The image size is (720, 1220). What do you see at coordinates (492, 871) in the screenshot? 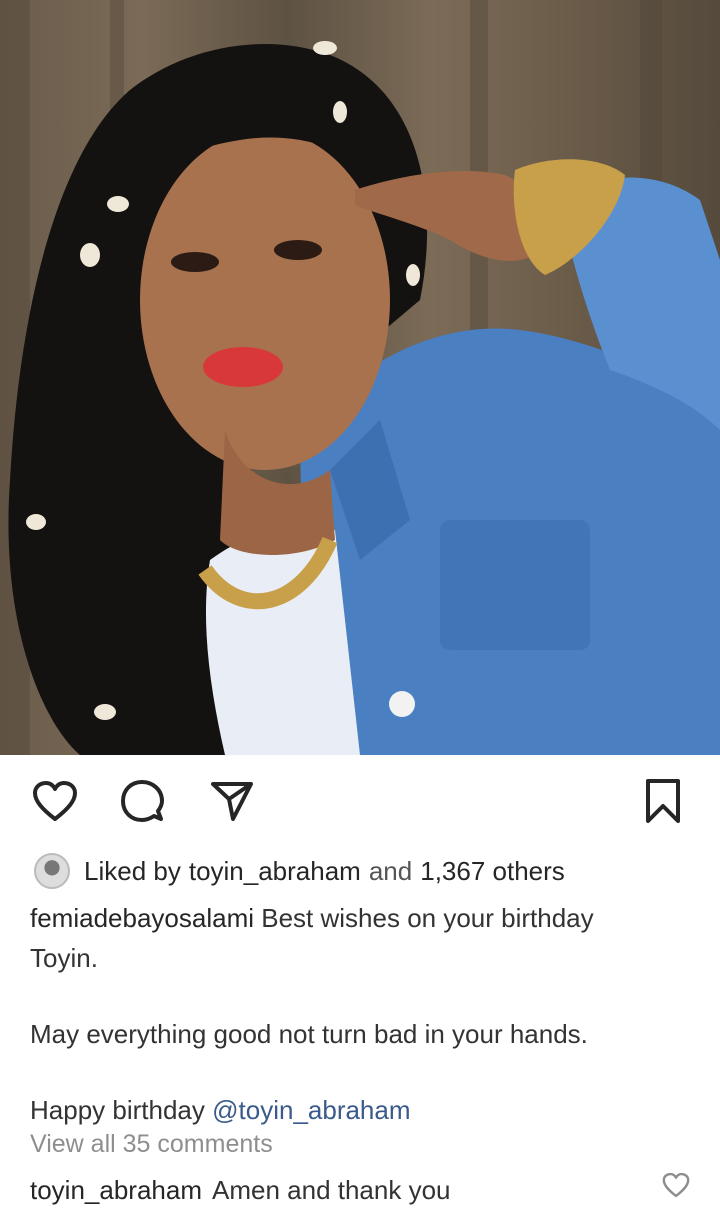
I see `likes-others-count: 1,367 others` at bounding box center [492, 871].